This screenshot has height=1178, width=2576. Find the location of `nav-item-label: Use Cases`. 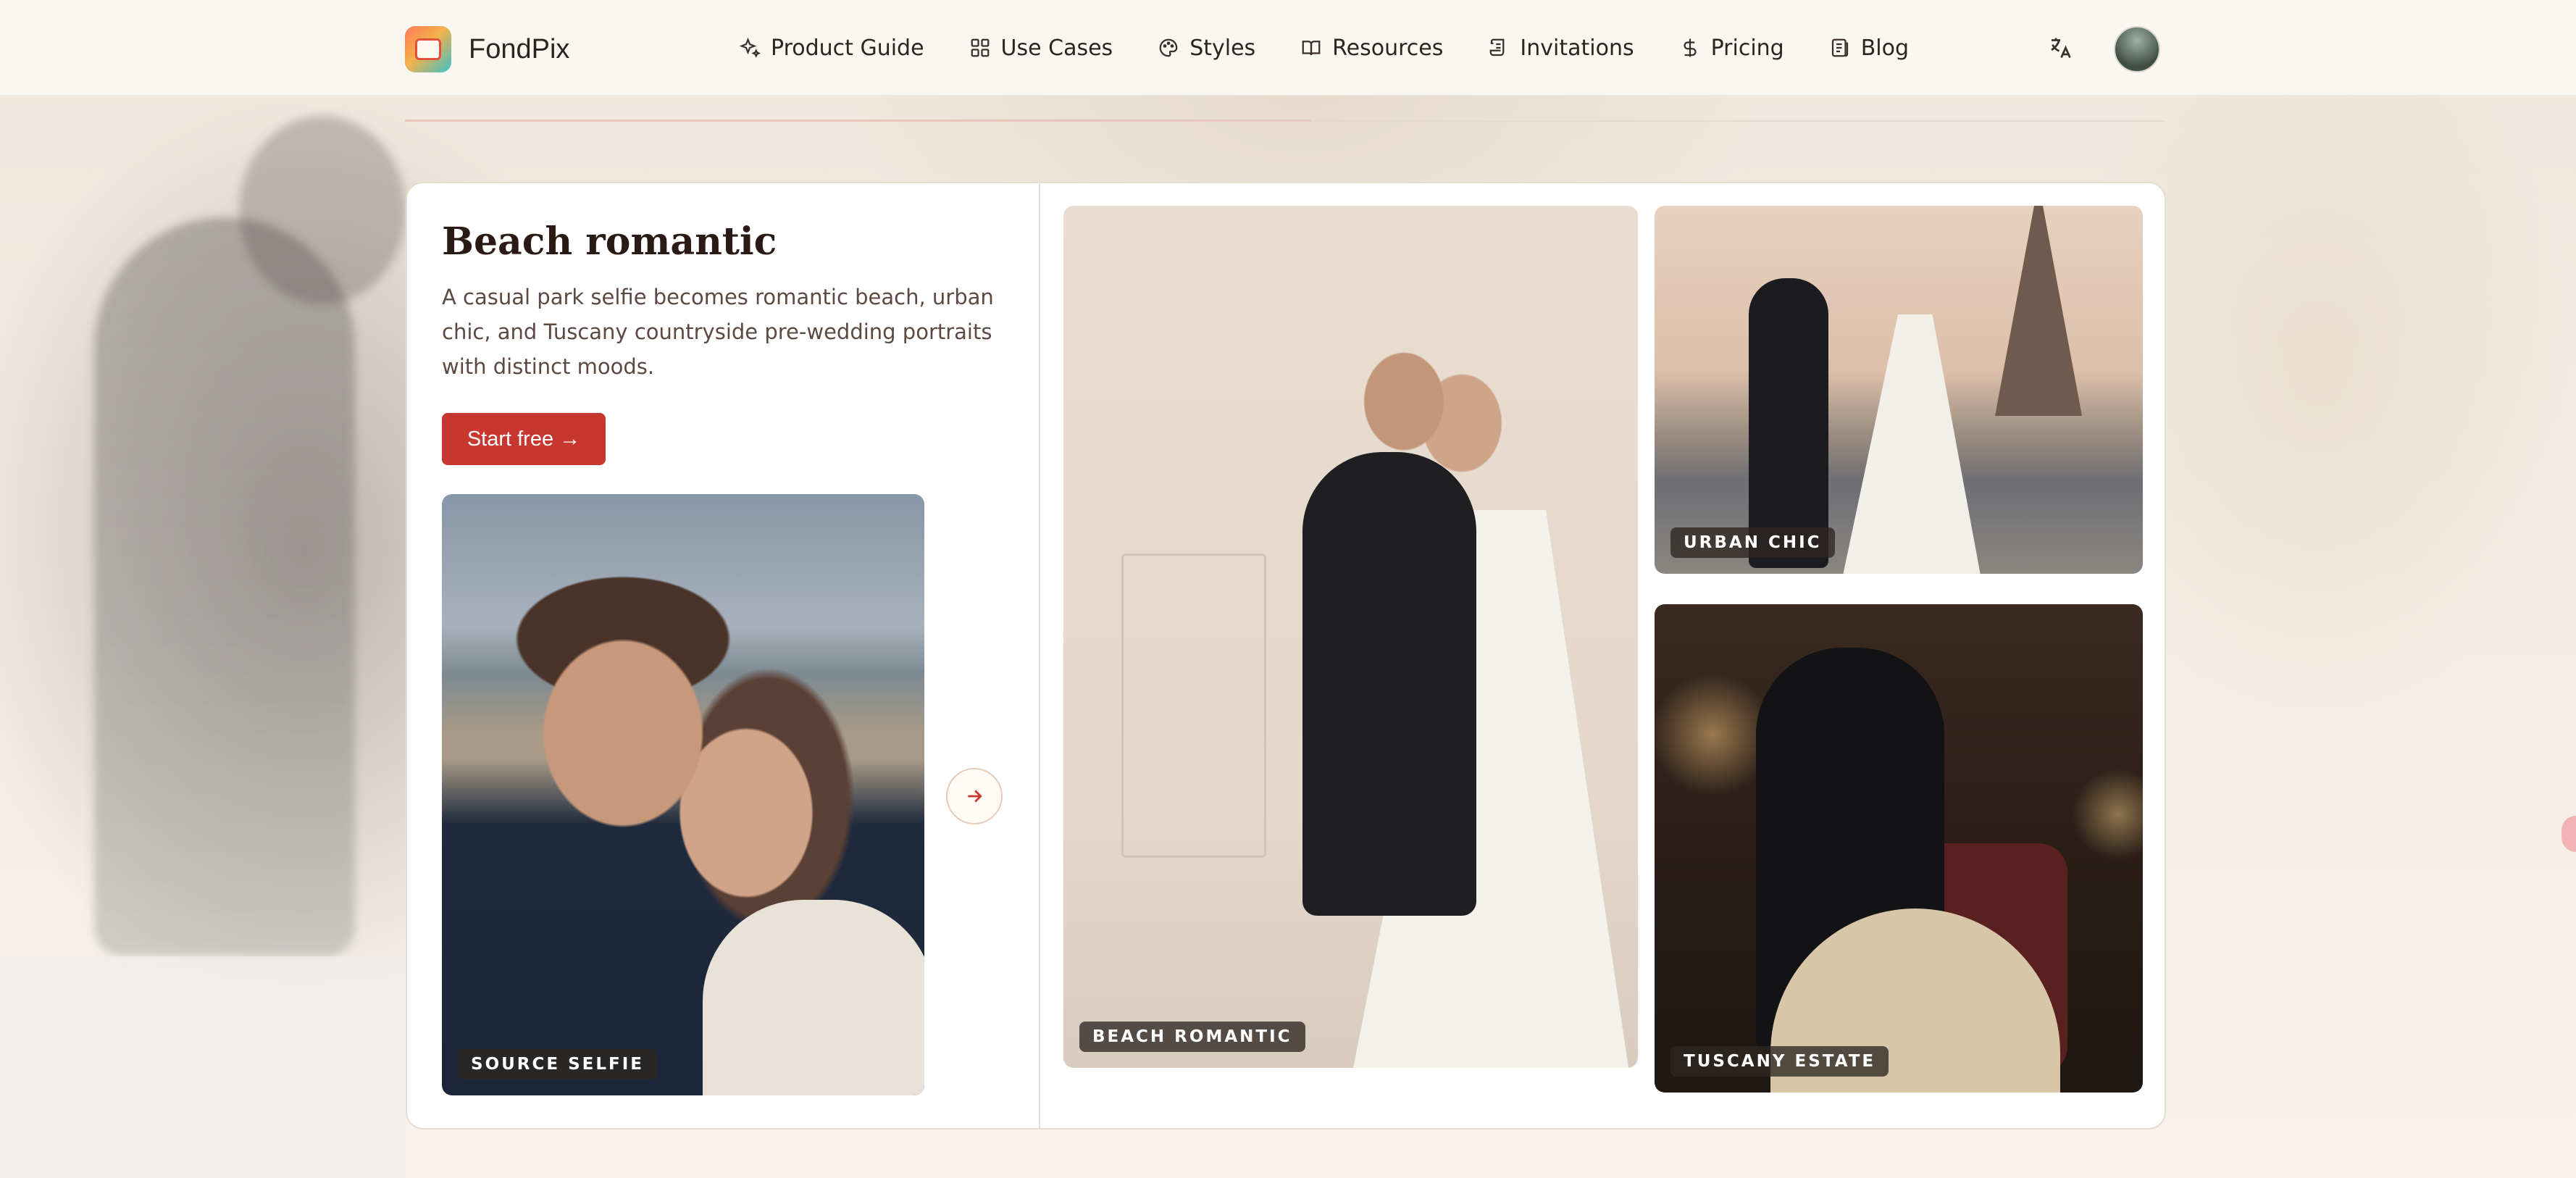

nav-item-label: Use Cases is located at coordinates (1056, 48).